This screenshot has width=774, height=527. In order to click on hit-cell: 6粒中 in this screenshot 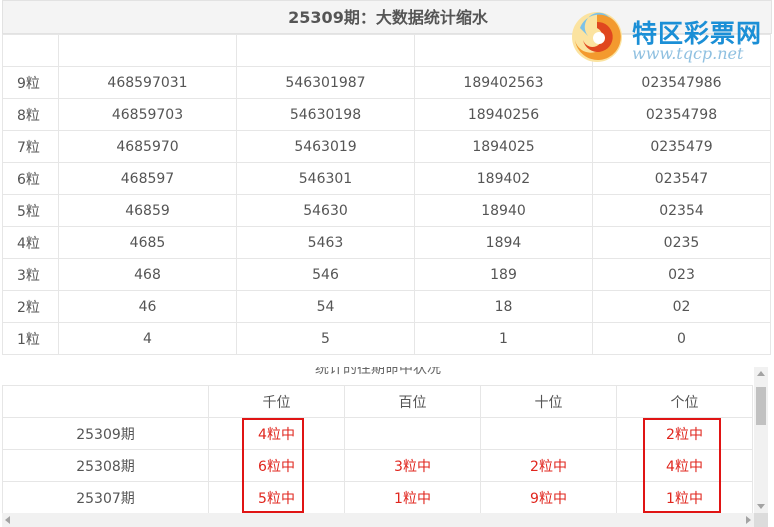, I will do `click(276, 465)`.